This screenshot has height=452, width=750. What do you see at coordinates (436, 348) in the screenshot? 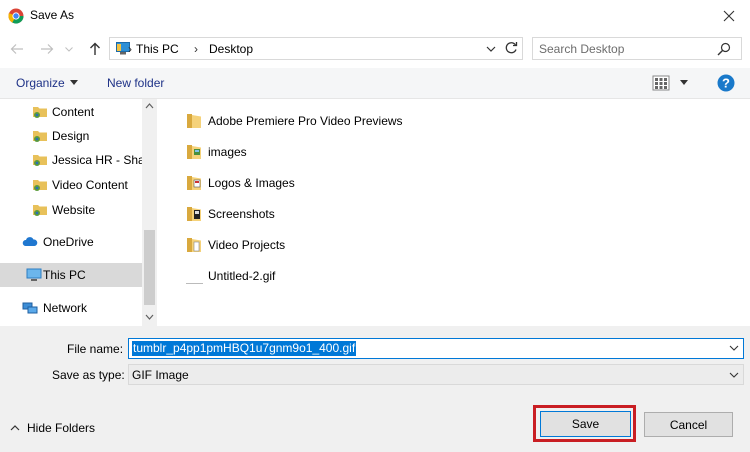
I see `file-name-field: tumblr_p4pp1pmHBQ1u7gnm9o1_400.gif` at bounding box center [436, 348].